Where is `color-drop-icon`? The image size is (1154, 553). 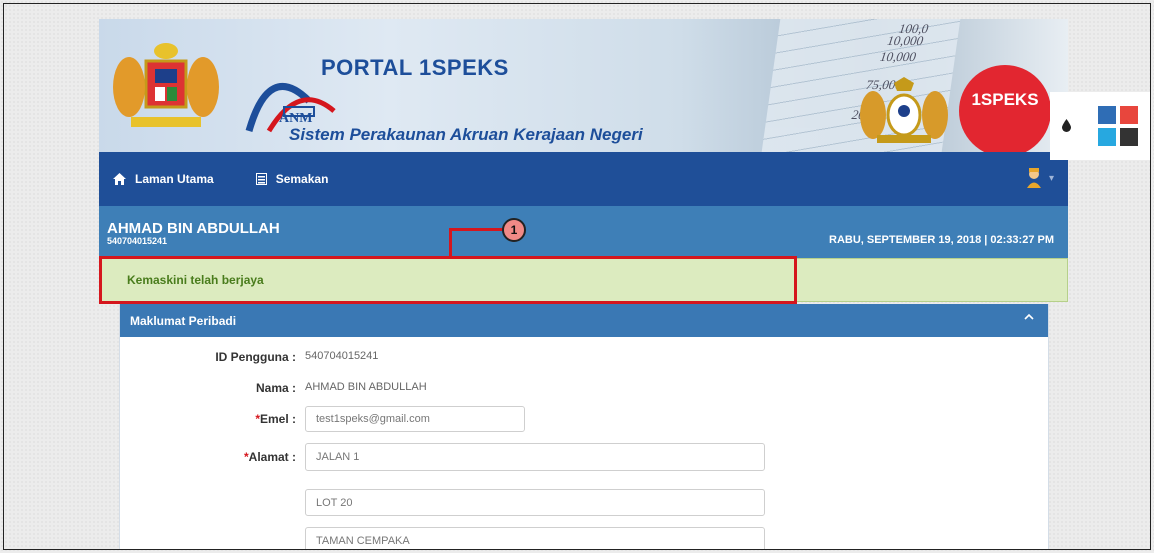
color-drop-icon is located at coordinates (1066, 125).